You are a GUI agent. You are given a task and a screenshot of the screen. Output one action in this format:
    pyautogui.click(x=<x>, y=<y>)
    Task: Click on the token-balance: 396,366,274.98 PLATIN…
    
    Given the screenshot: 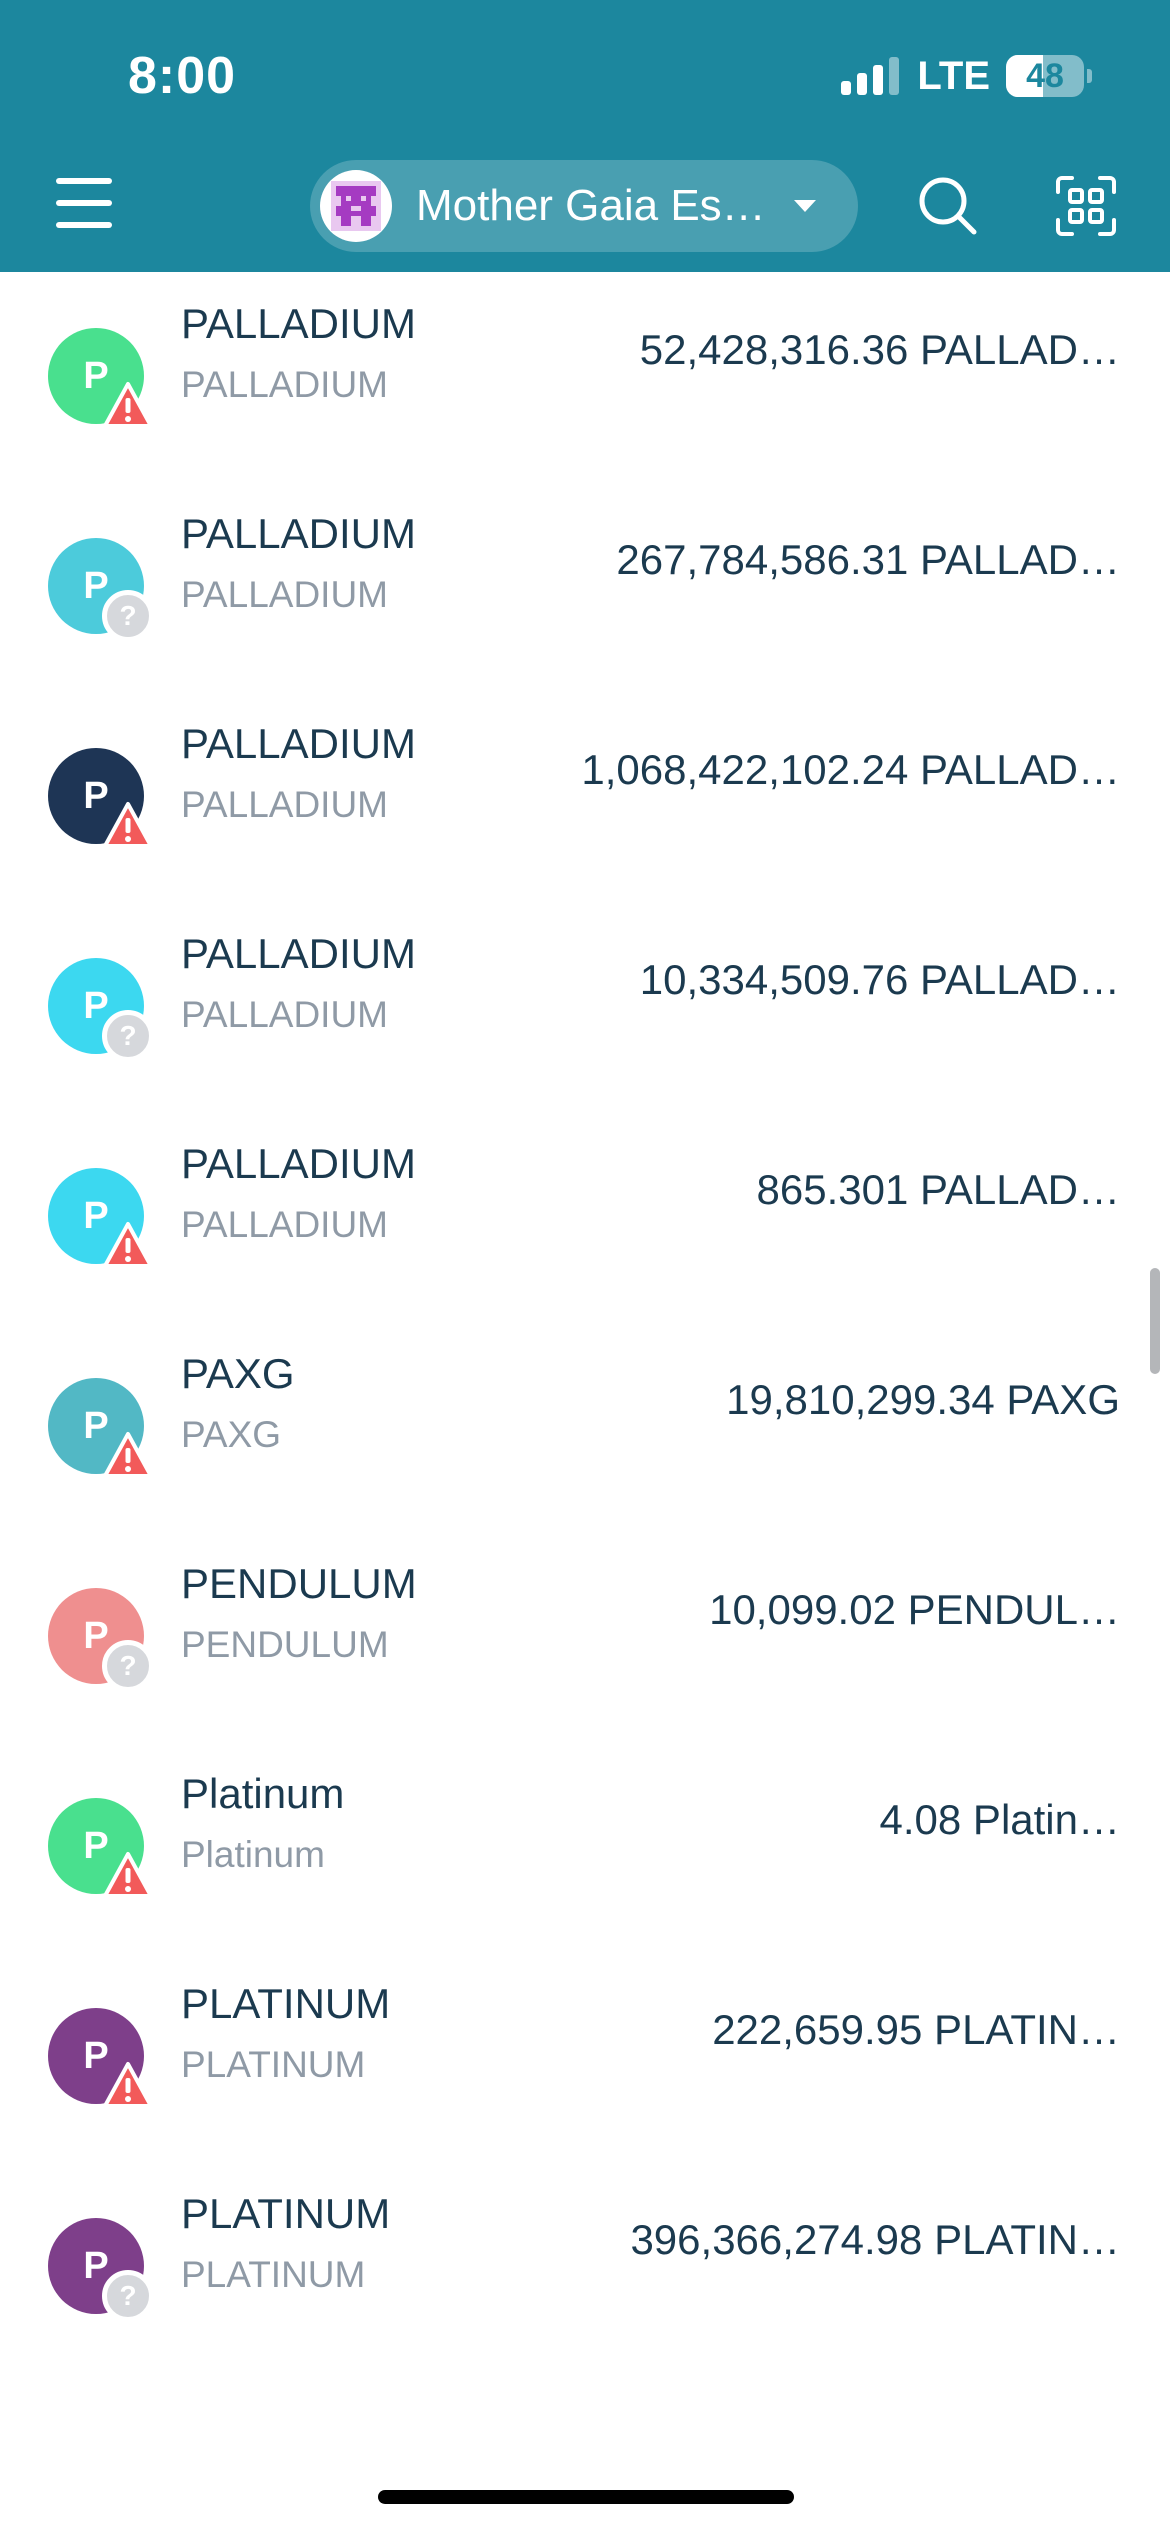 What is the action you would take?
    pyautogui.click(x=875, y=2239)
    